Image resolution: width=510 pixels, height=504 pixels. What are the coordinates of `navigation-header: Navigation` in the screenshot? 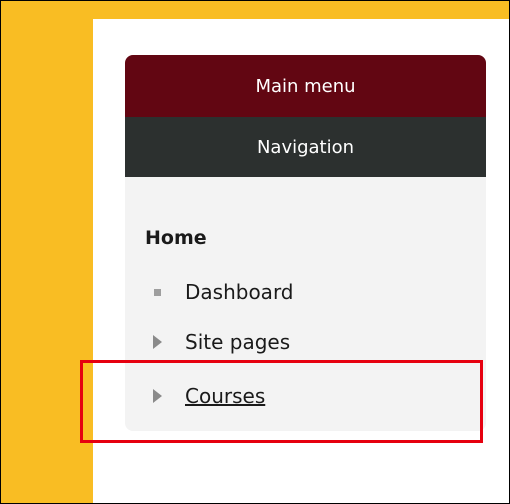 It's located at (305, 147).